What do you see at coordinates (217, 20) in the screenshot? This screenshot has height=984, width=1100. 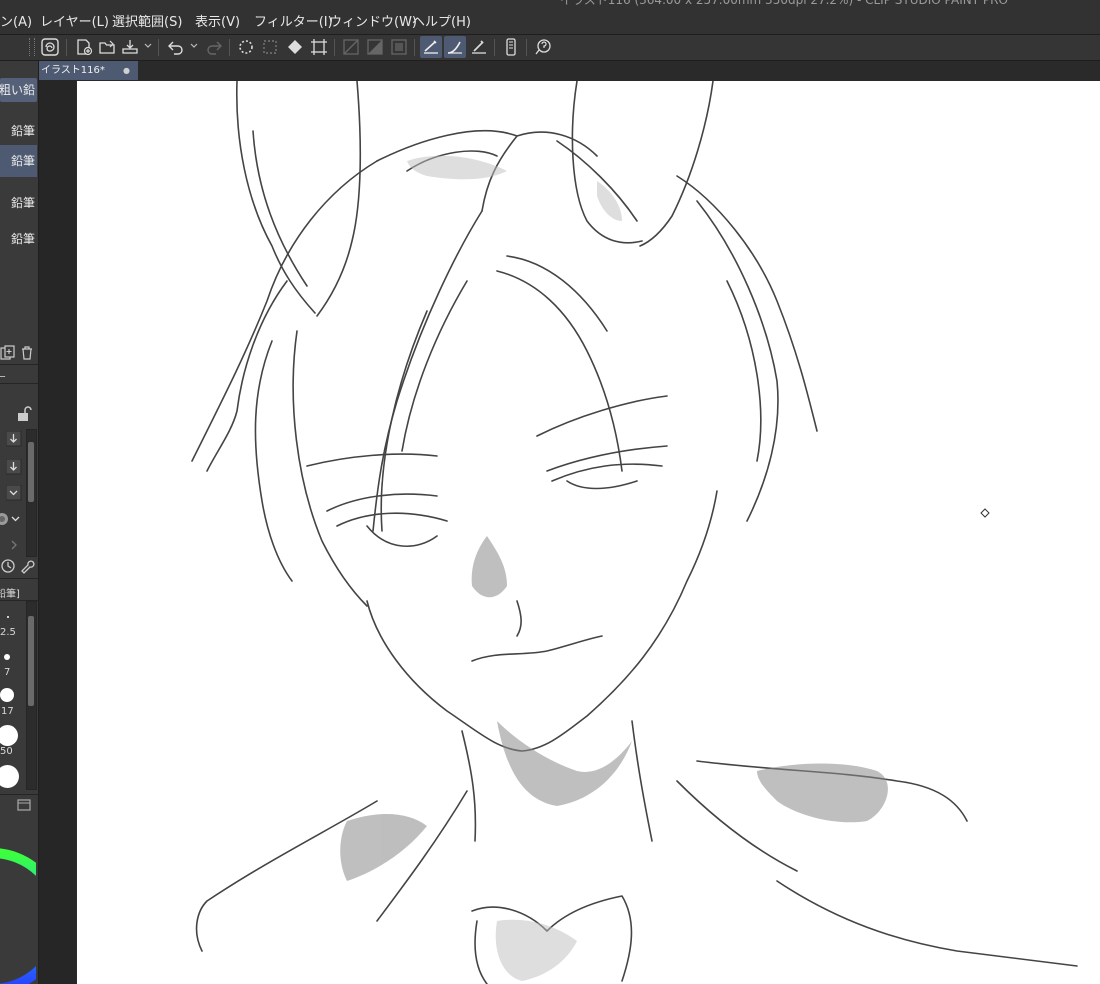 I see `menu-view: 表示(V)` at bounding box center [217, 20].